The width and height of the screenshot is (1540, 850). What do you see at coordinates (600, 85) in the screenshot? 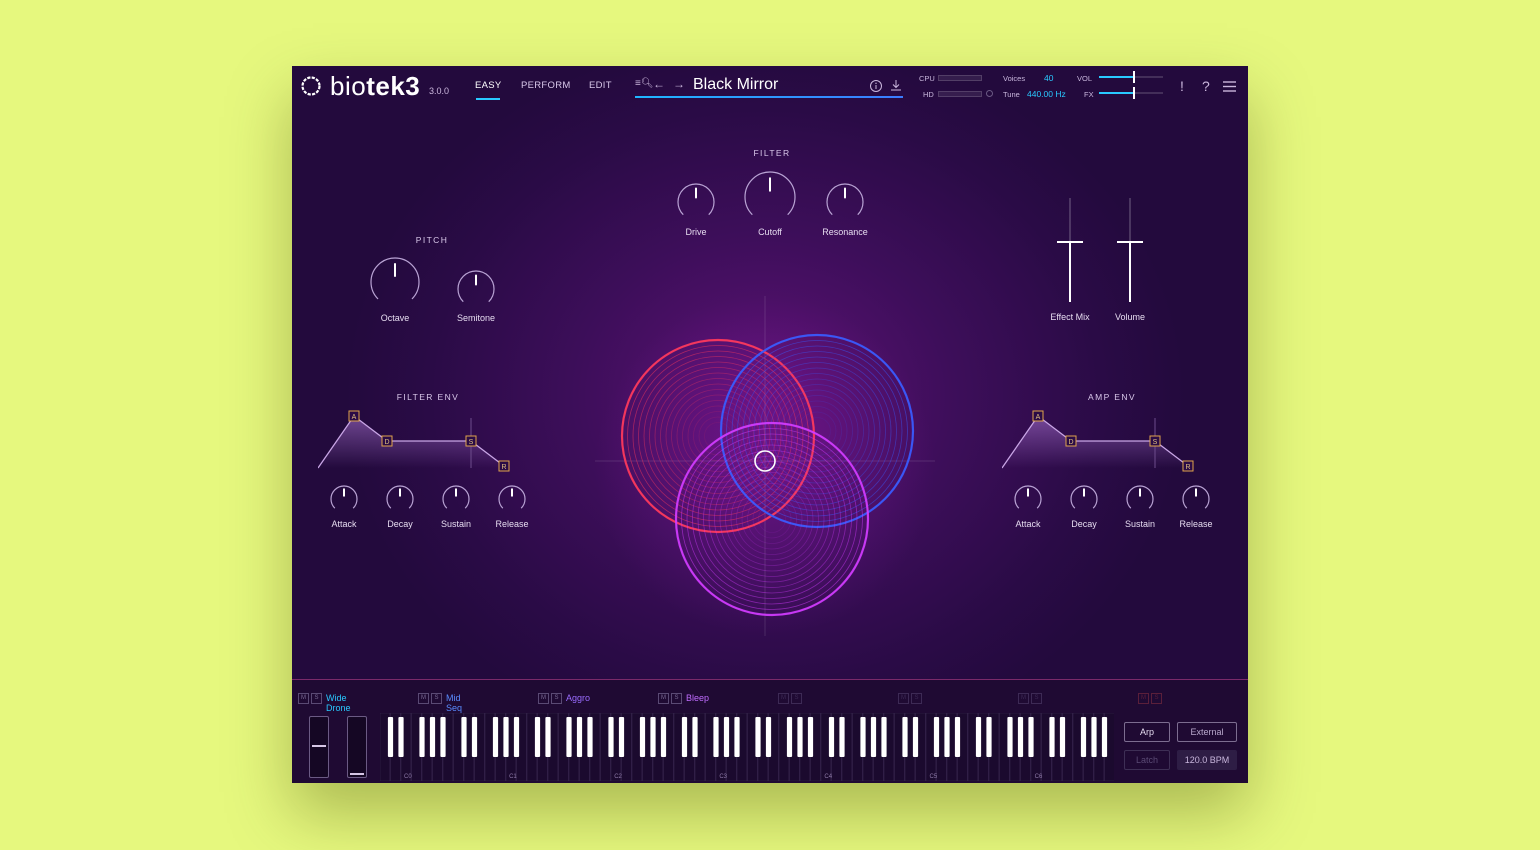
I see `tab-edit: EDIT` at bounding box center [600, 85].